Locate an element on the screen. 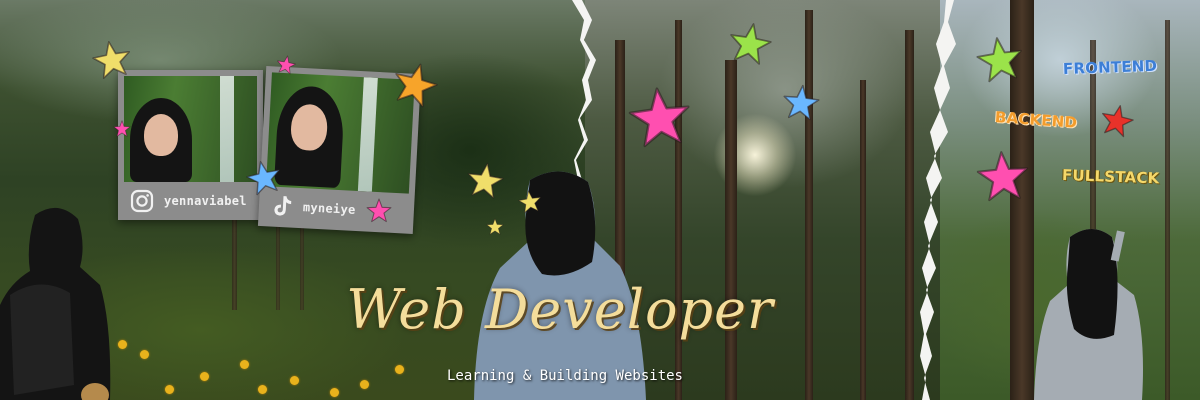  tiktok-handle: myneiye is located at coordinates (329, 208).